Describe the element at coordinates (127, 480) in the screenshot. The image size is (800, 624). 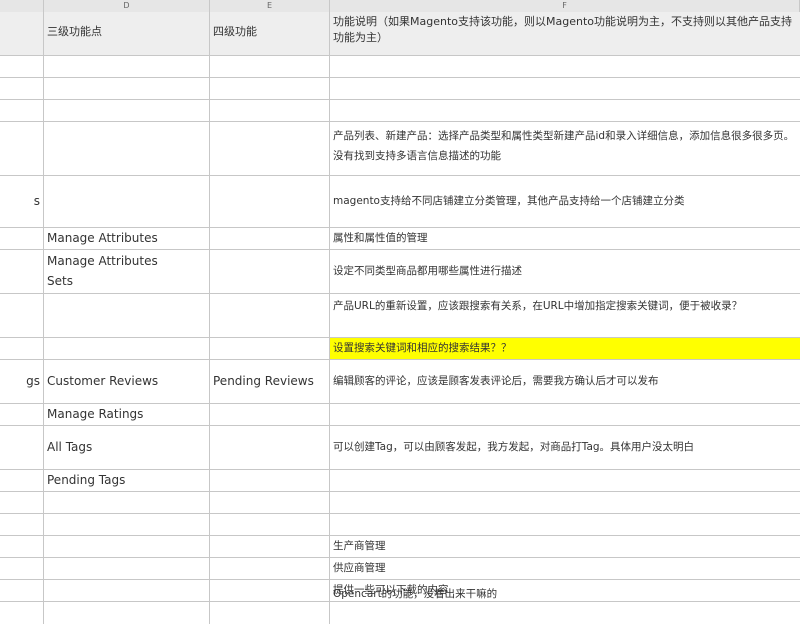
I see `cell: Pending Tags` at that location.